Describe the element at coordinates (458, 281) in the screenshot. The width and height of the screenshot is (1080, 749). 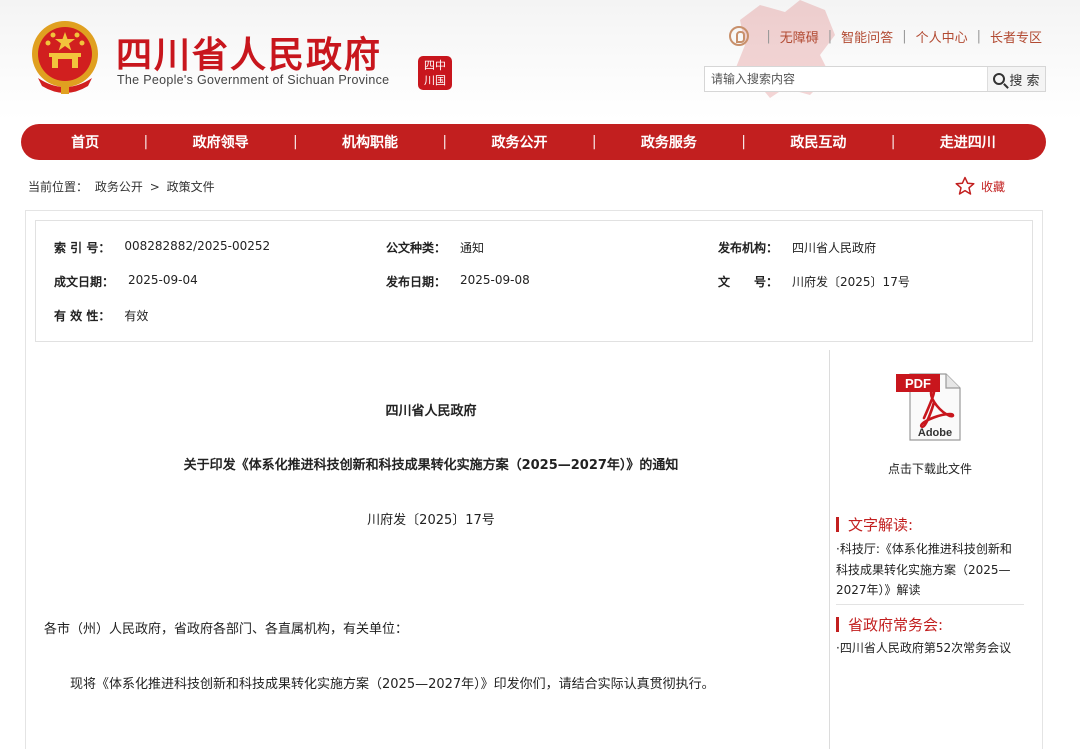
I see `meta-publish-date: 发布日期： 2025-09-08` at that location.